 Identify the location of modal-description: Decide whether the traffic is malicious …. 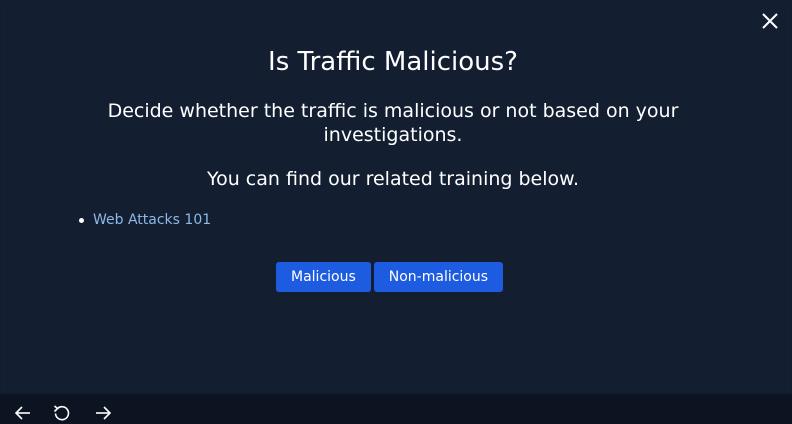
(393, 123).